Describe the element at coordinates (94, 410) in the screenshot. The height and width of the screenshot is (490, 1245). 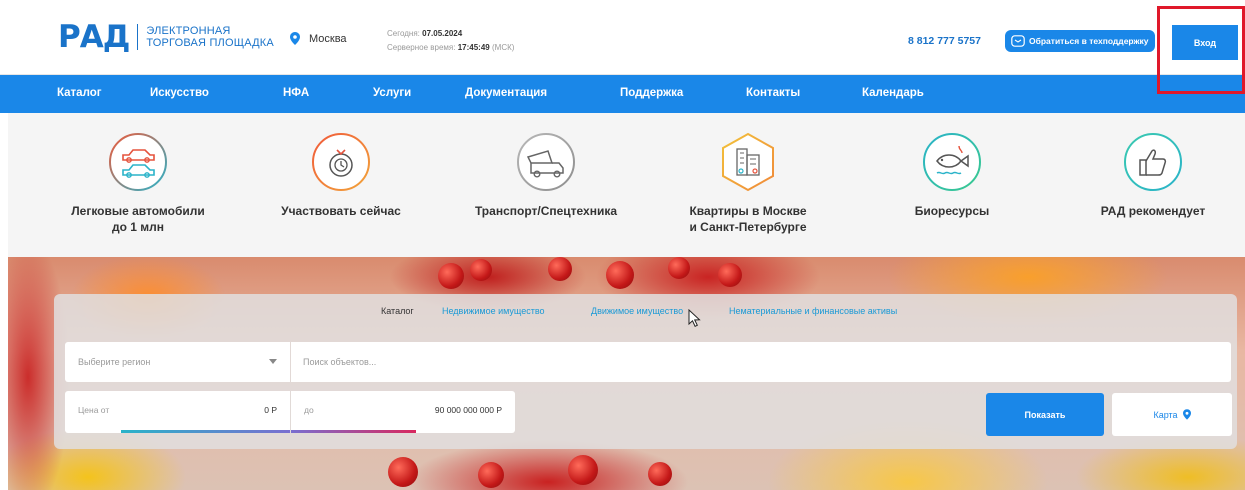
I see `price-from-label: Цена от` at that location.